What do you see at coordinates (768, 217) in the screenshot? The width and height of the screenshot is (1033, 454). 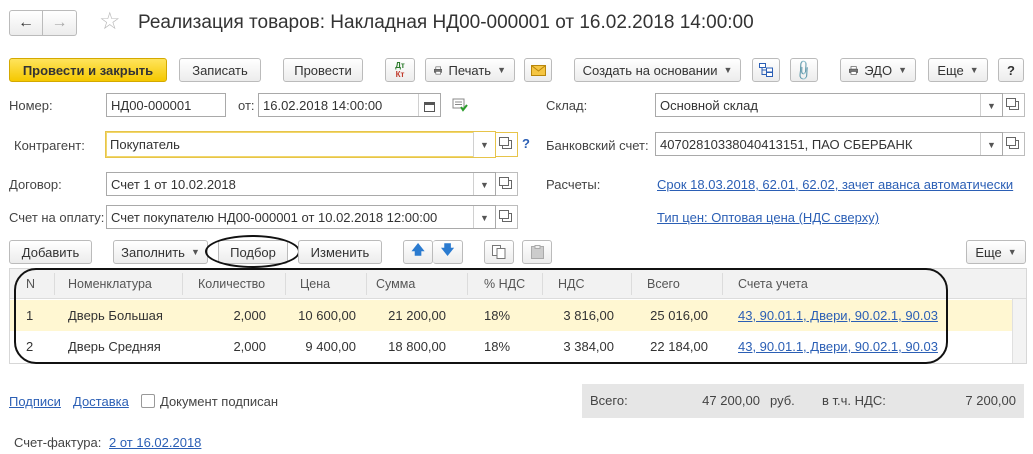 I see `price-type-link: Тип цен: Оптовая цена (НДС сверху)` at bounding box center [768, 217].